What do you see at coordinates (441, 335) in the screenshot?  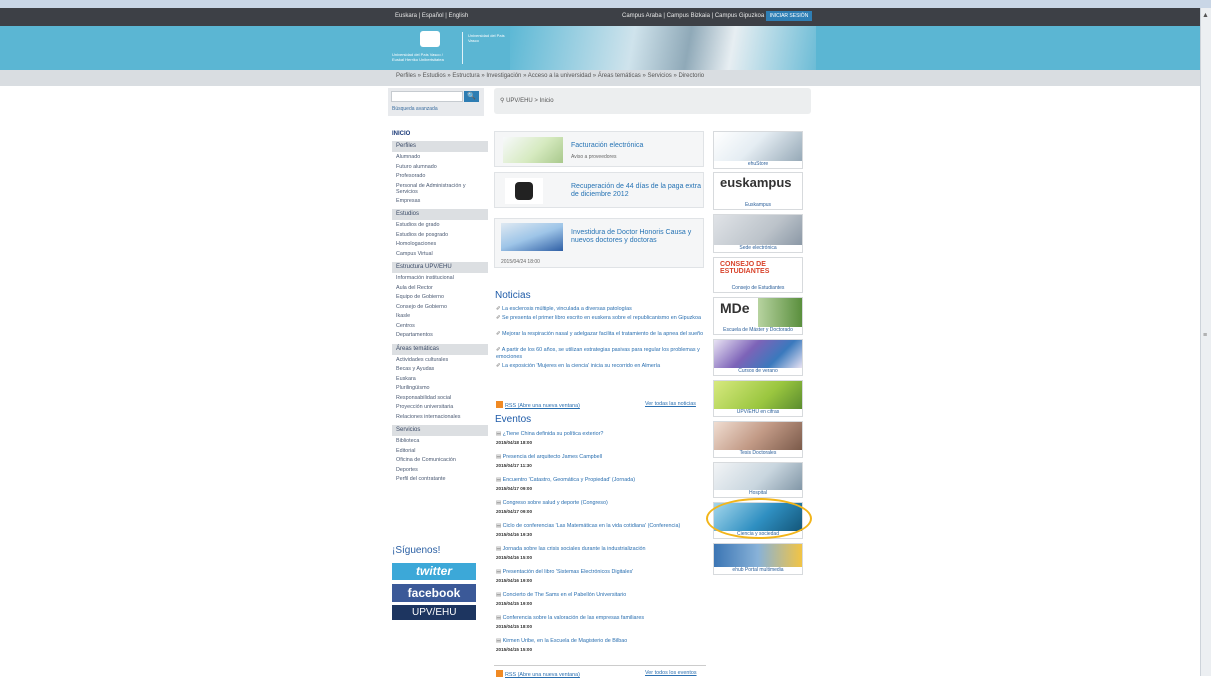 I see `sidebar-item: Departamentos` at bounding box center [441, 335].